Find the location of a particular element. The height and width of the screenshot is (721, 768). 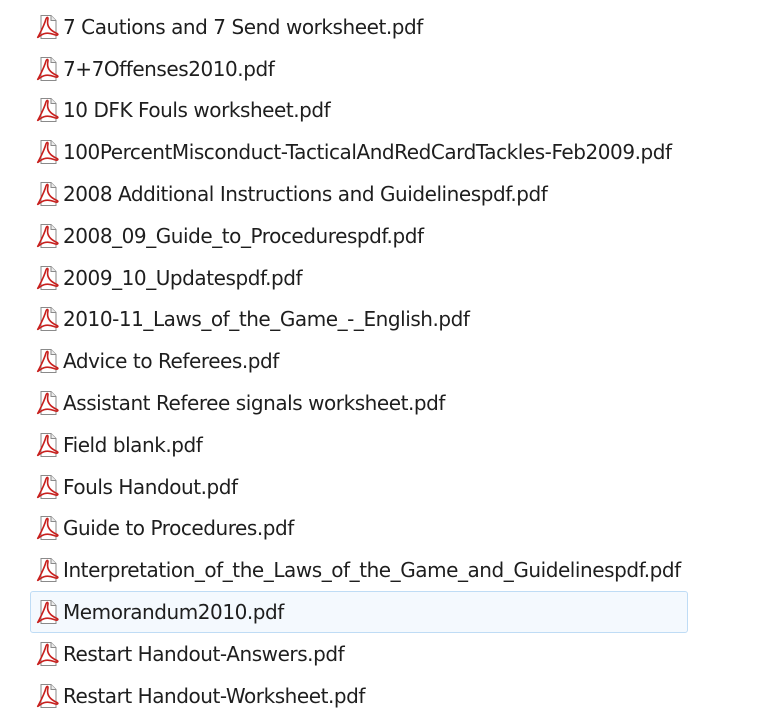

file-name: 2008_09_Guide_to_Procedurespdf.pdf is located at coordinates (243, 235).